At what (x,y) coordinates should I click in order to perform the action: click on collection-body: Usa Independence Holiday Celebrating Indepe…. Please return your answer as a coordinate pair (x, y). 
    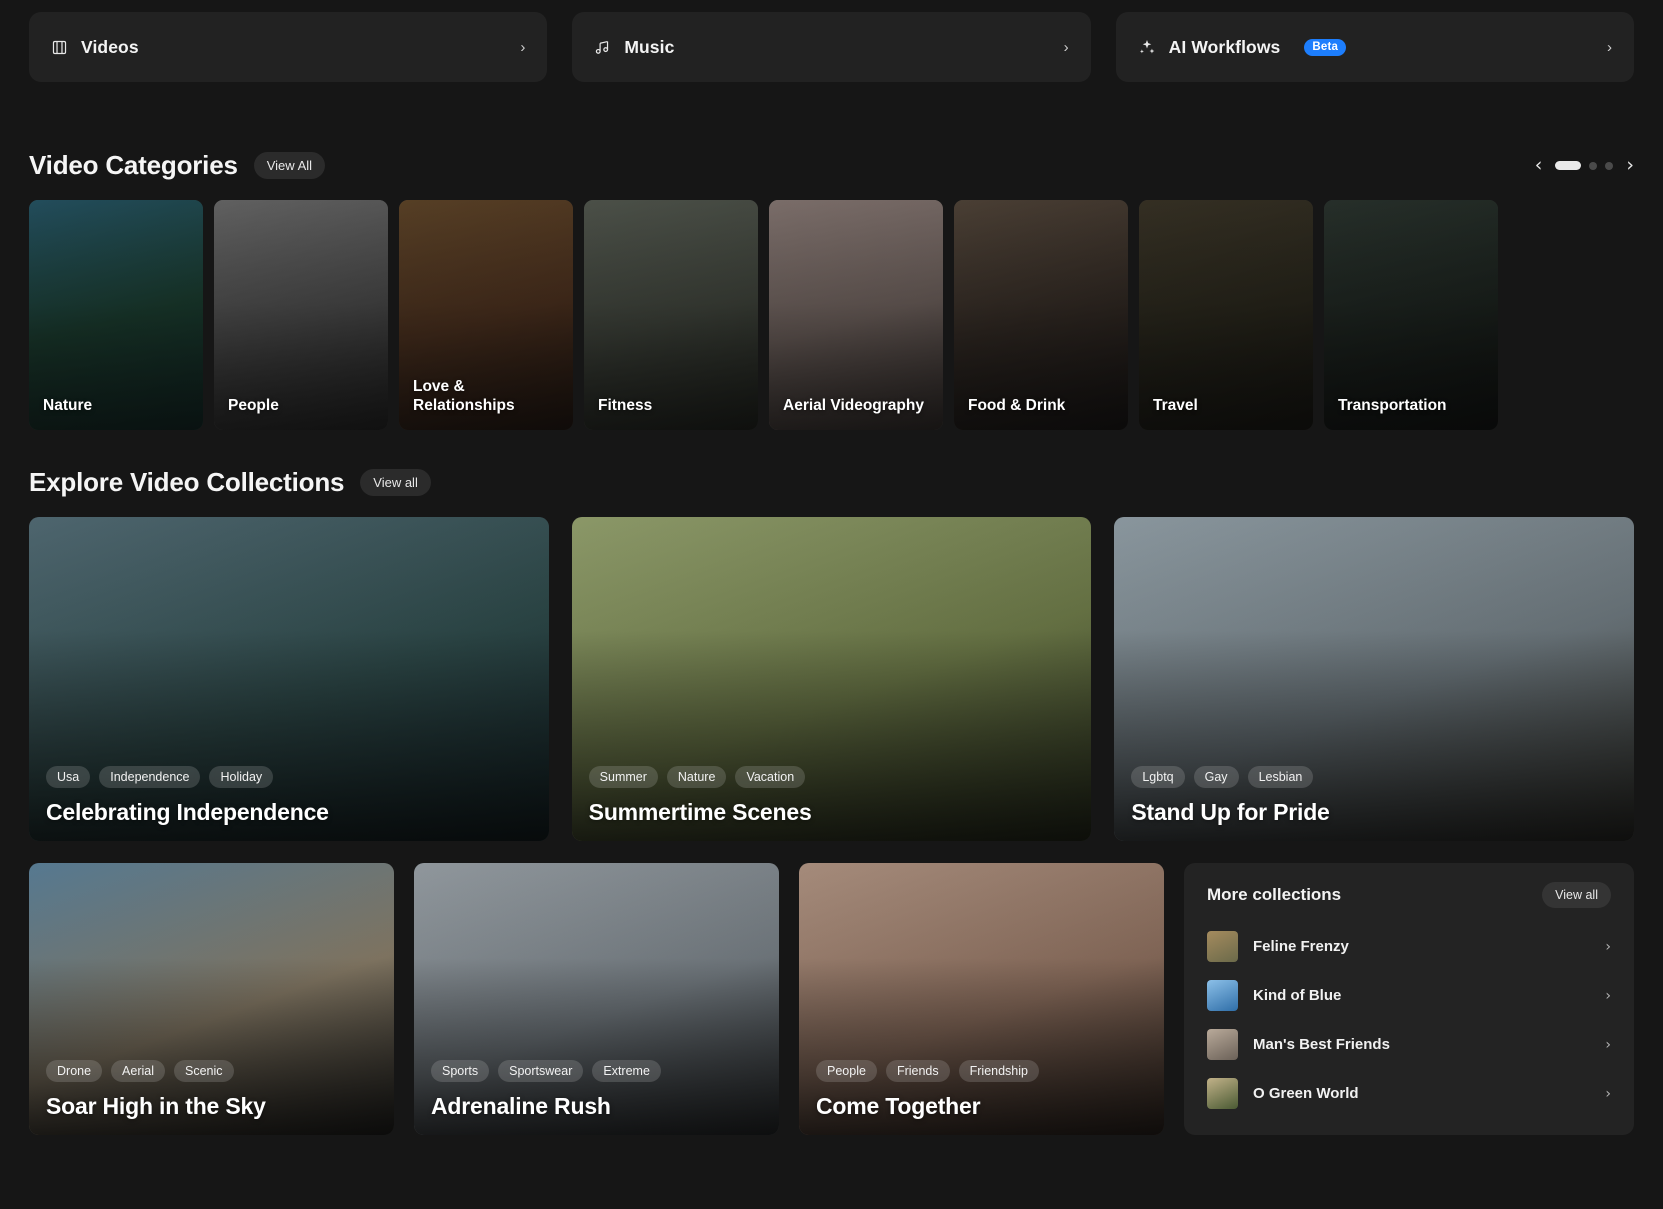
    Looking at the image, I should click on (289, 796).